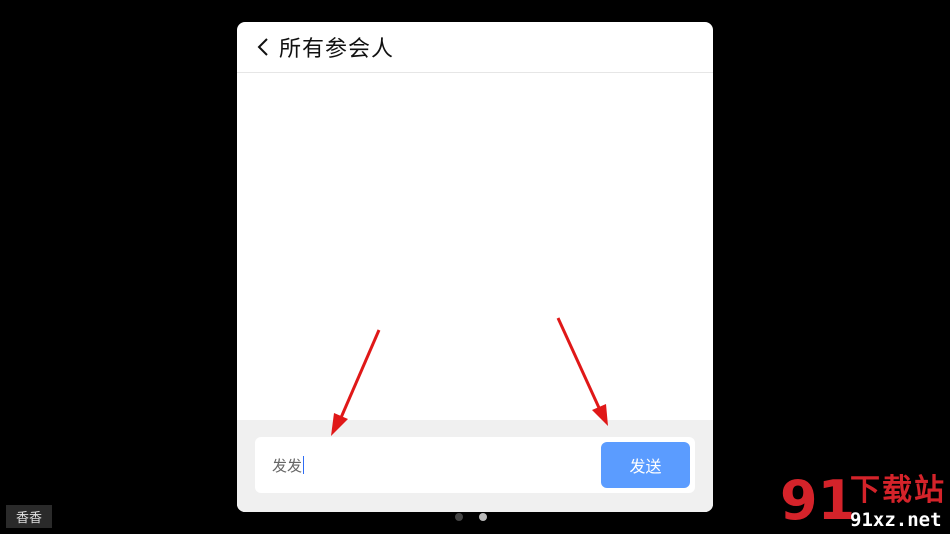  I want to click on site-watermark: 91 下载站 91xz.net, so click(865, 503).